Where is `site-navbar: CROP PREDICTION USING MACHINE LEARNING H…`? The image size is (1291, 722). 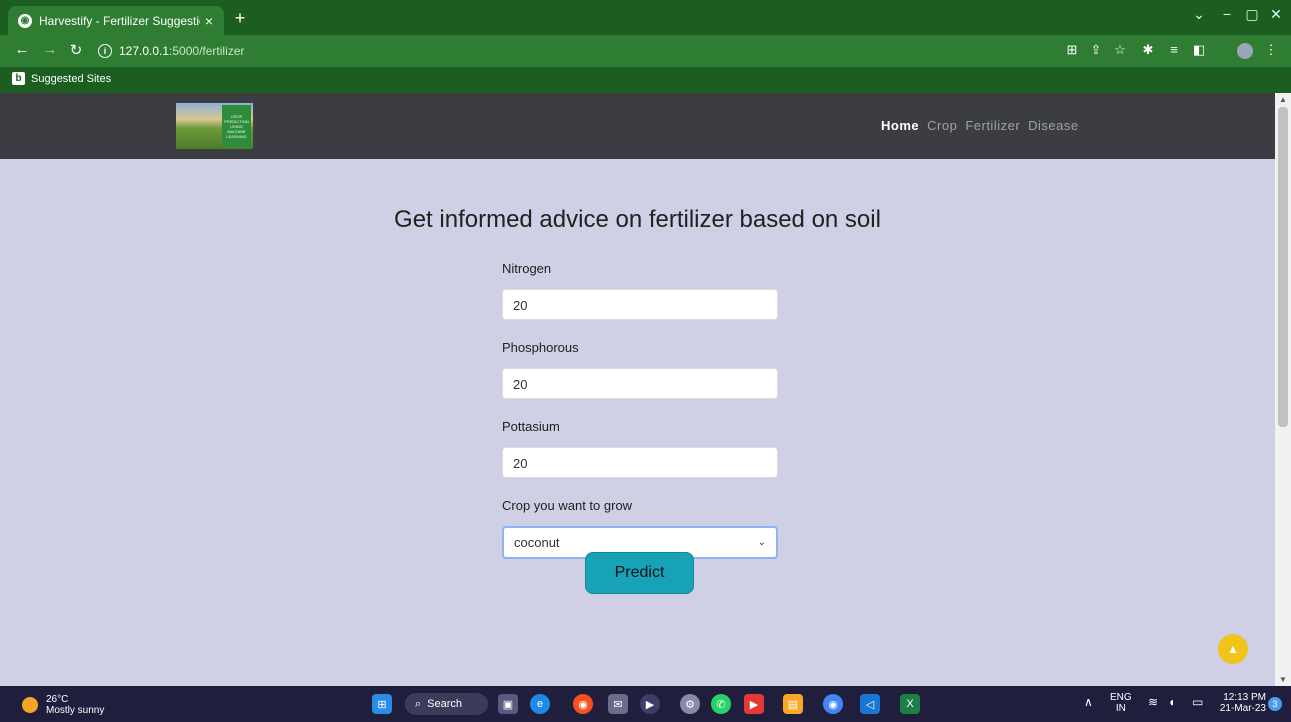
site-navbar: CROP PREDICTION USING MACHINE LEARNING H… is located at coordinates (637, 126).